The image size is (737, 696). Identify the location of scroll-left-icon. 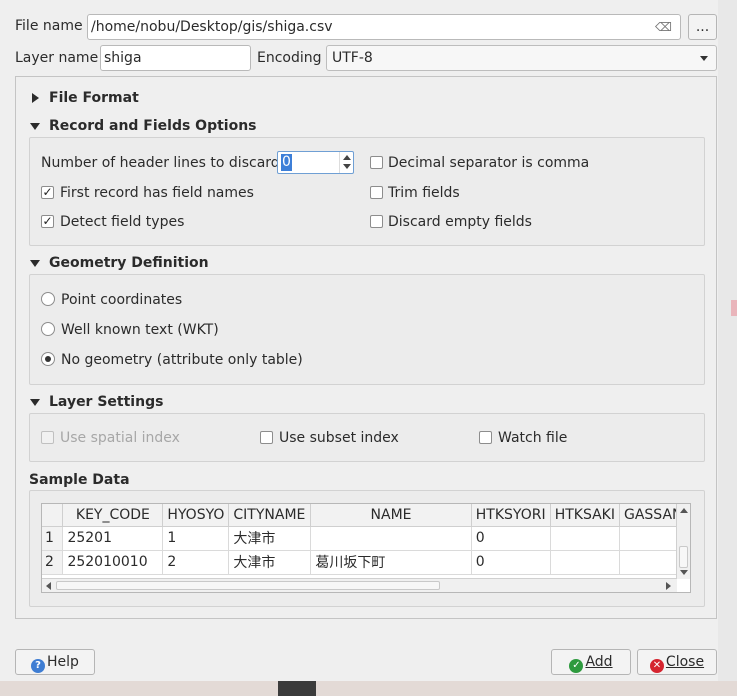
(48, 586).